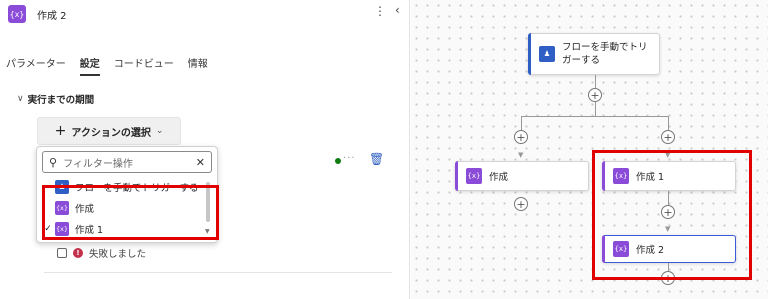  What do you see at coordinates (53, 162) in the screenshot?
I see `search-icon: ⚲` at bounding box center [53, 162].